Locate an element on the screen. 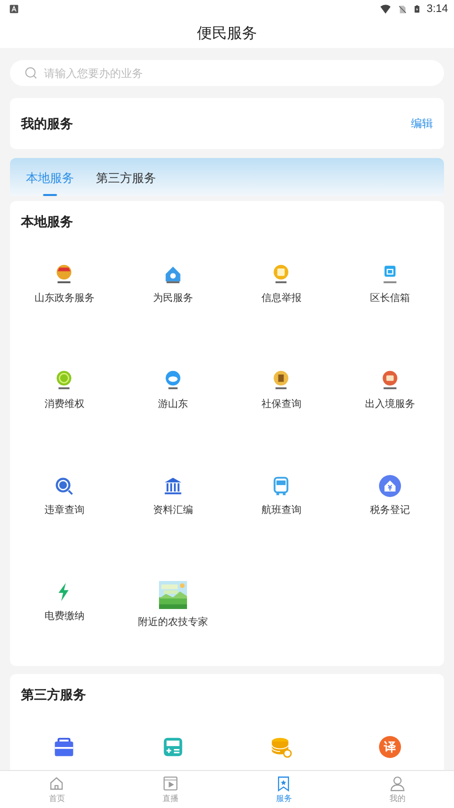 The height and width of the screenshot is (808, 454). status-time: 3:14 is located at coordinates (437, 9).